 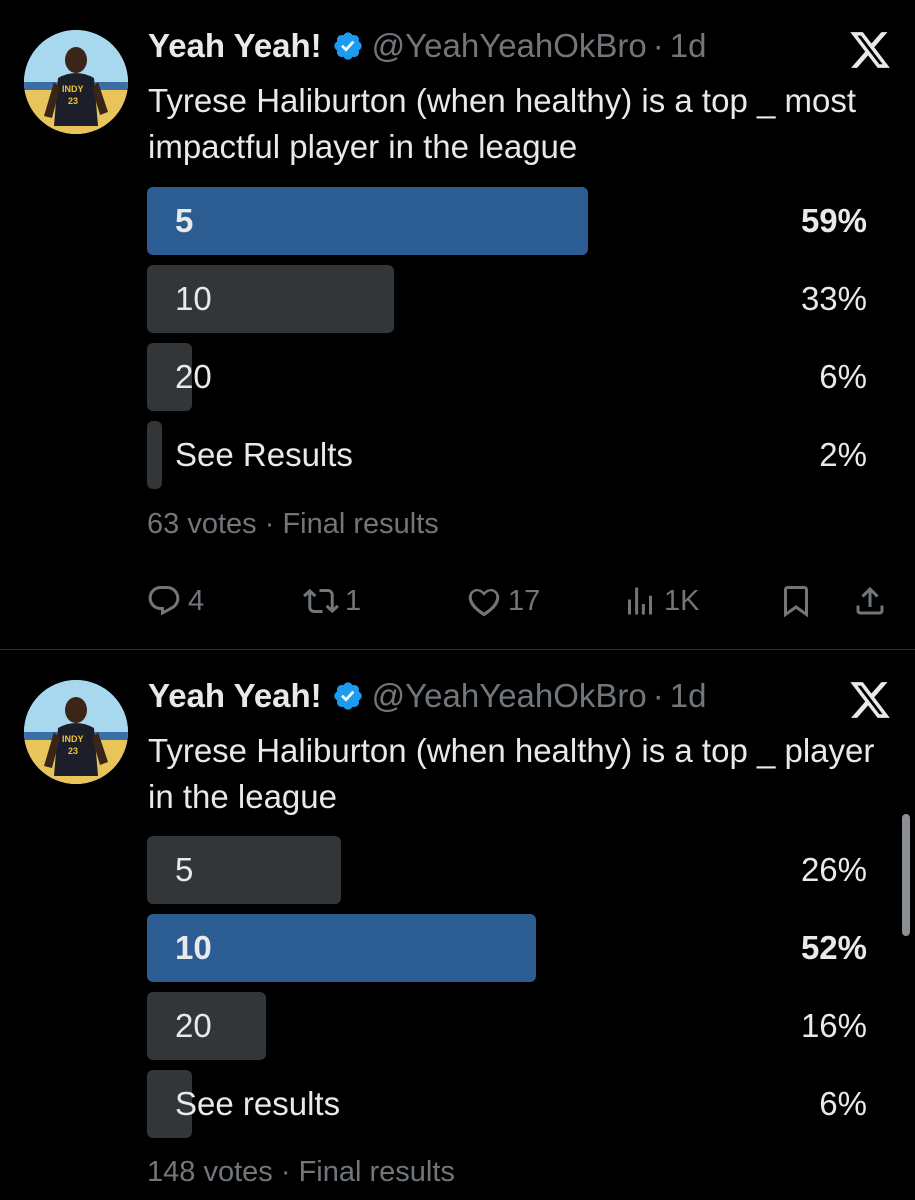 I want to click on like-count: 17, so click(x=524, y=600).